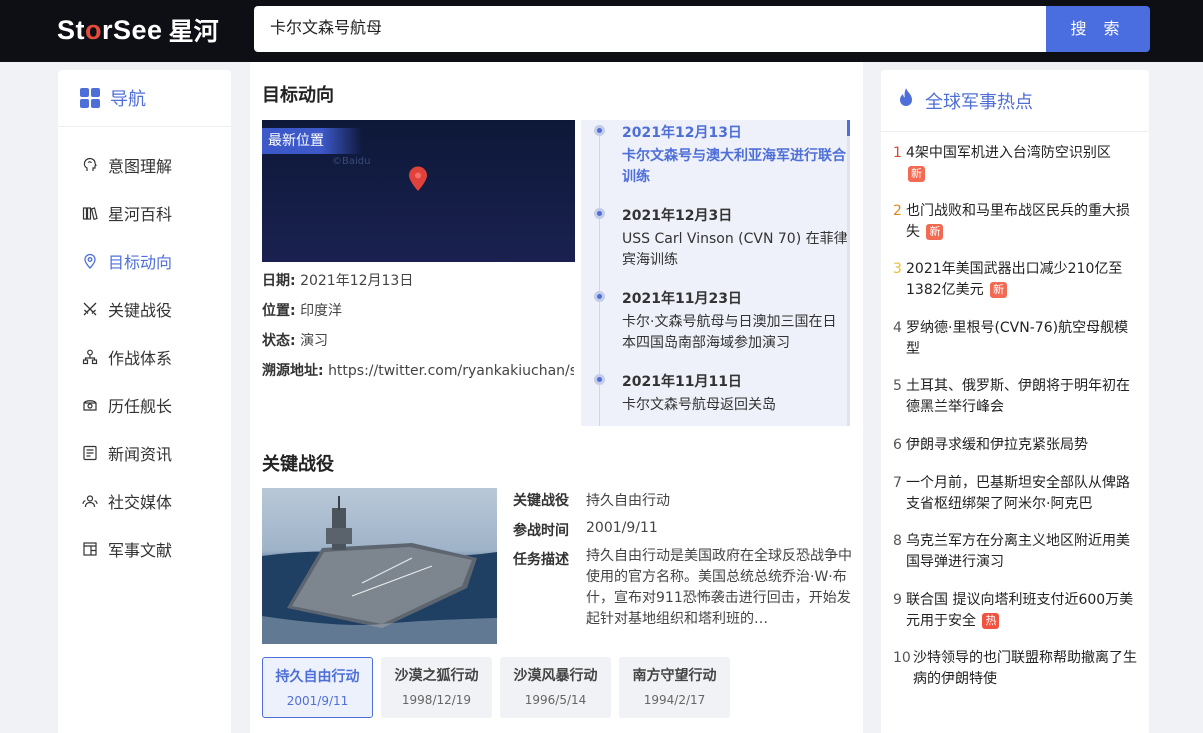  I want to click on battle-section-title: 关键战役, so click(298, 464).